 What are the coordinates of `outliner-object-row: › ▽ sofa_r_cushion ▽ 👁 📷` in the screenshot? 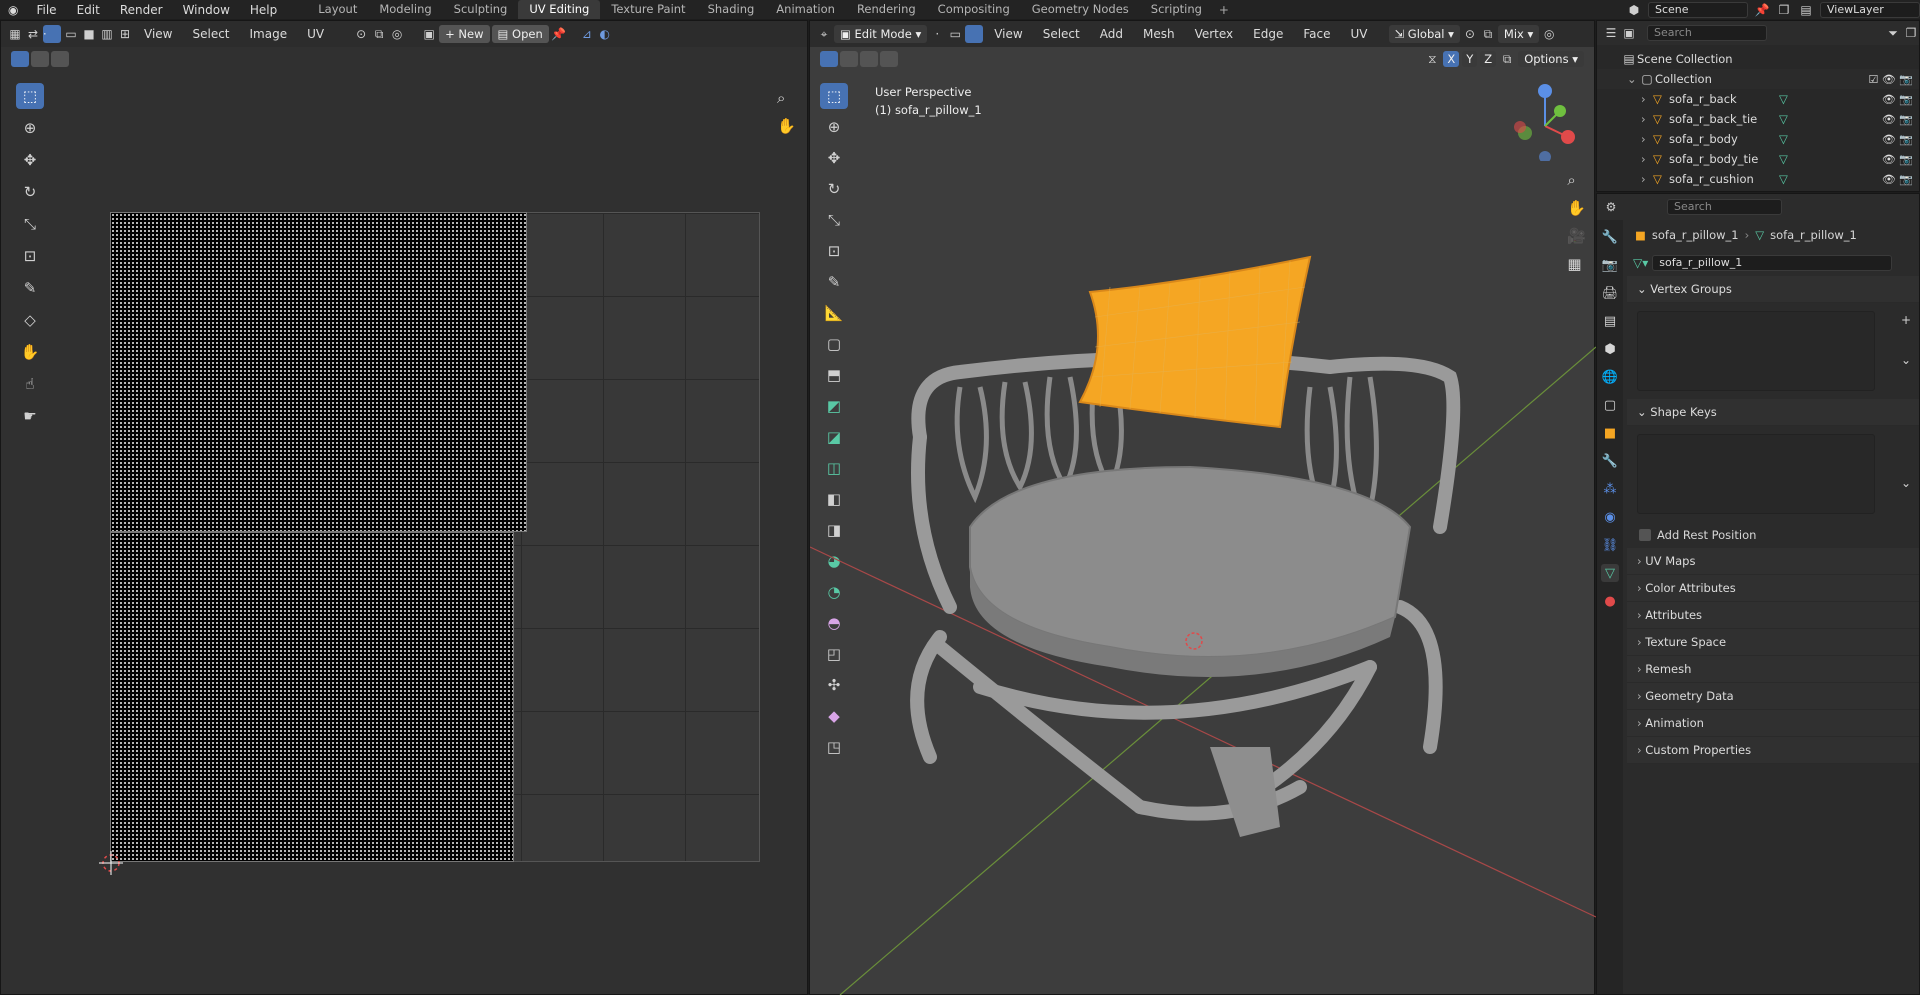 It's located at (1758, 179).